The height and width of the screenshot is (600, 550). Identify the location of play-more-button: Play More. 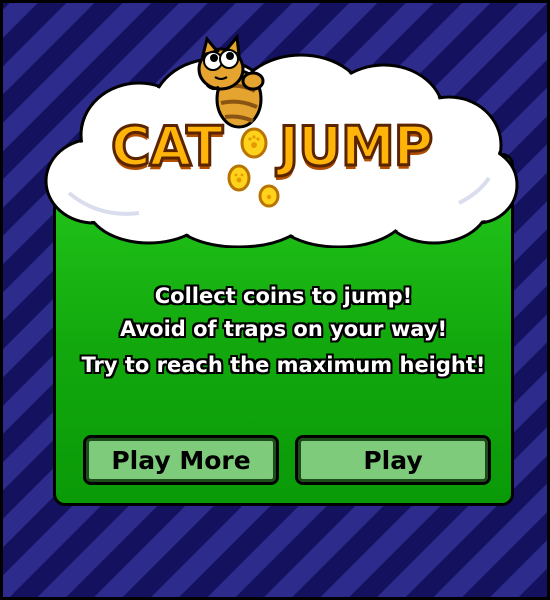
(181, 460).